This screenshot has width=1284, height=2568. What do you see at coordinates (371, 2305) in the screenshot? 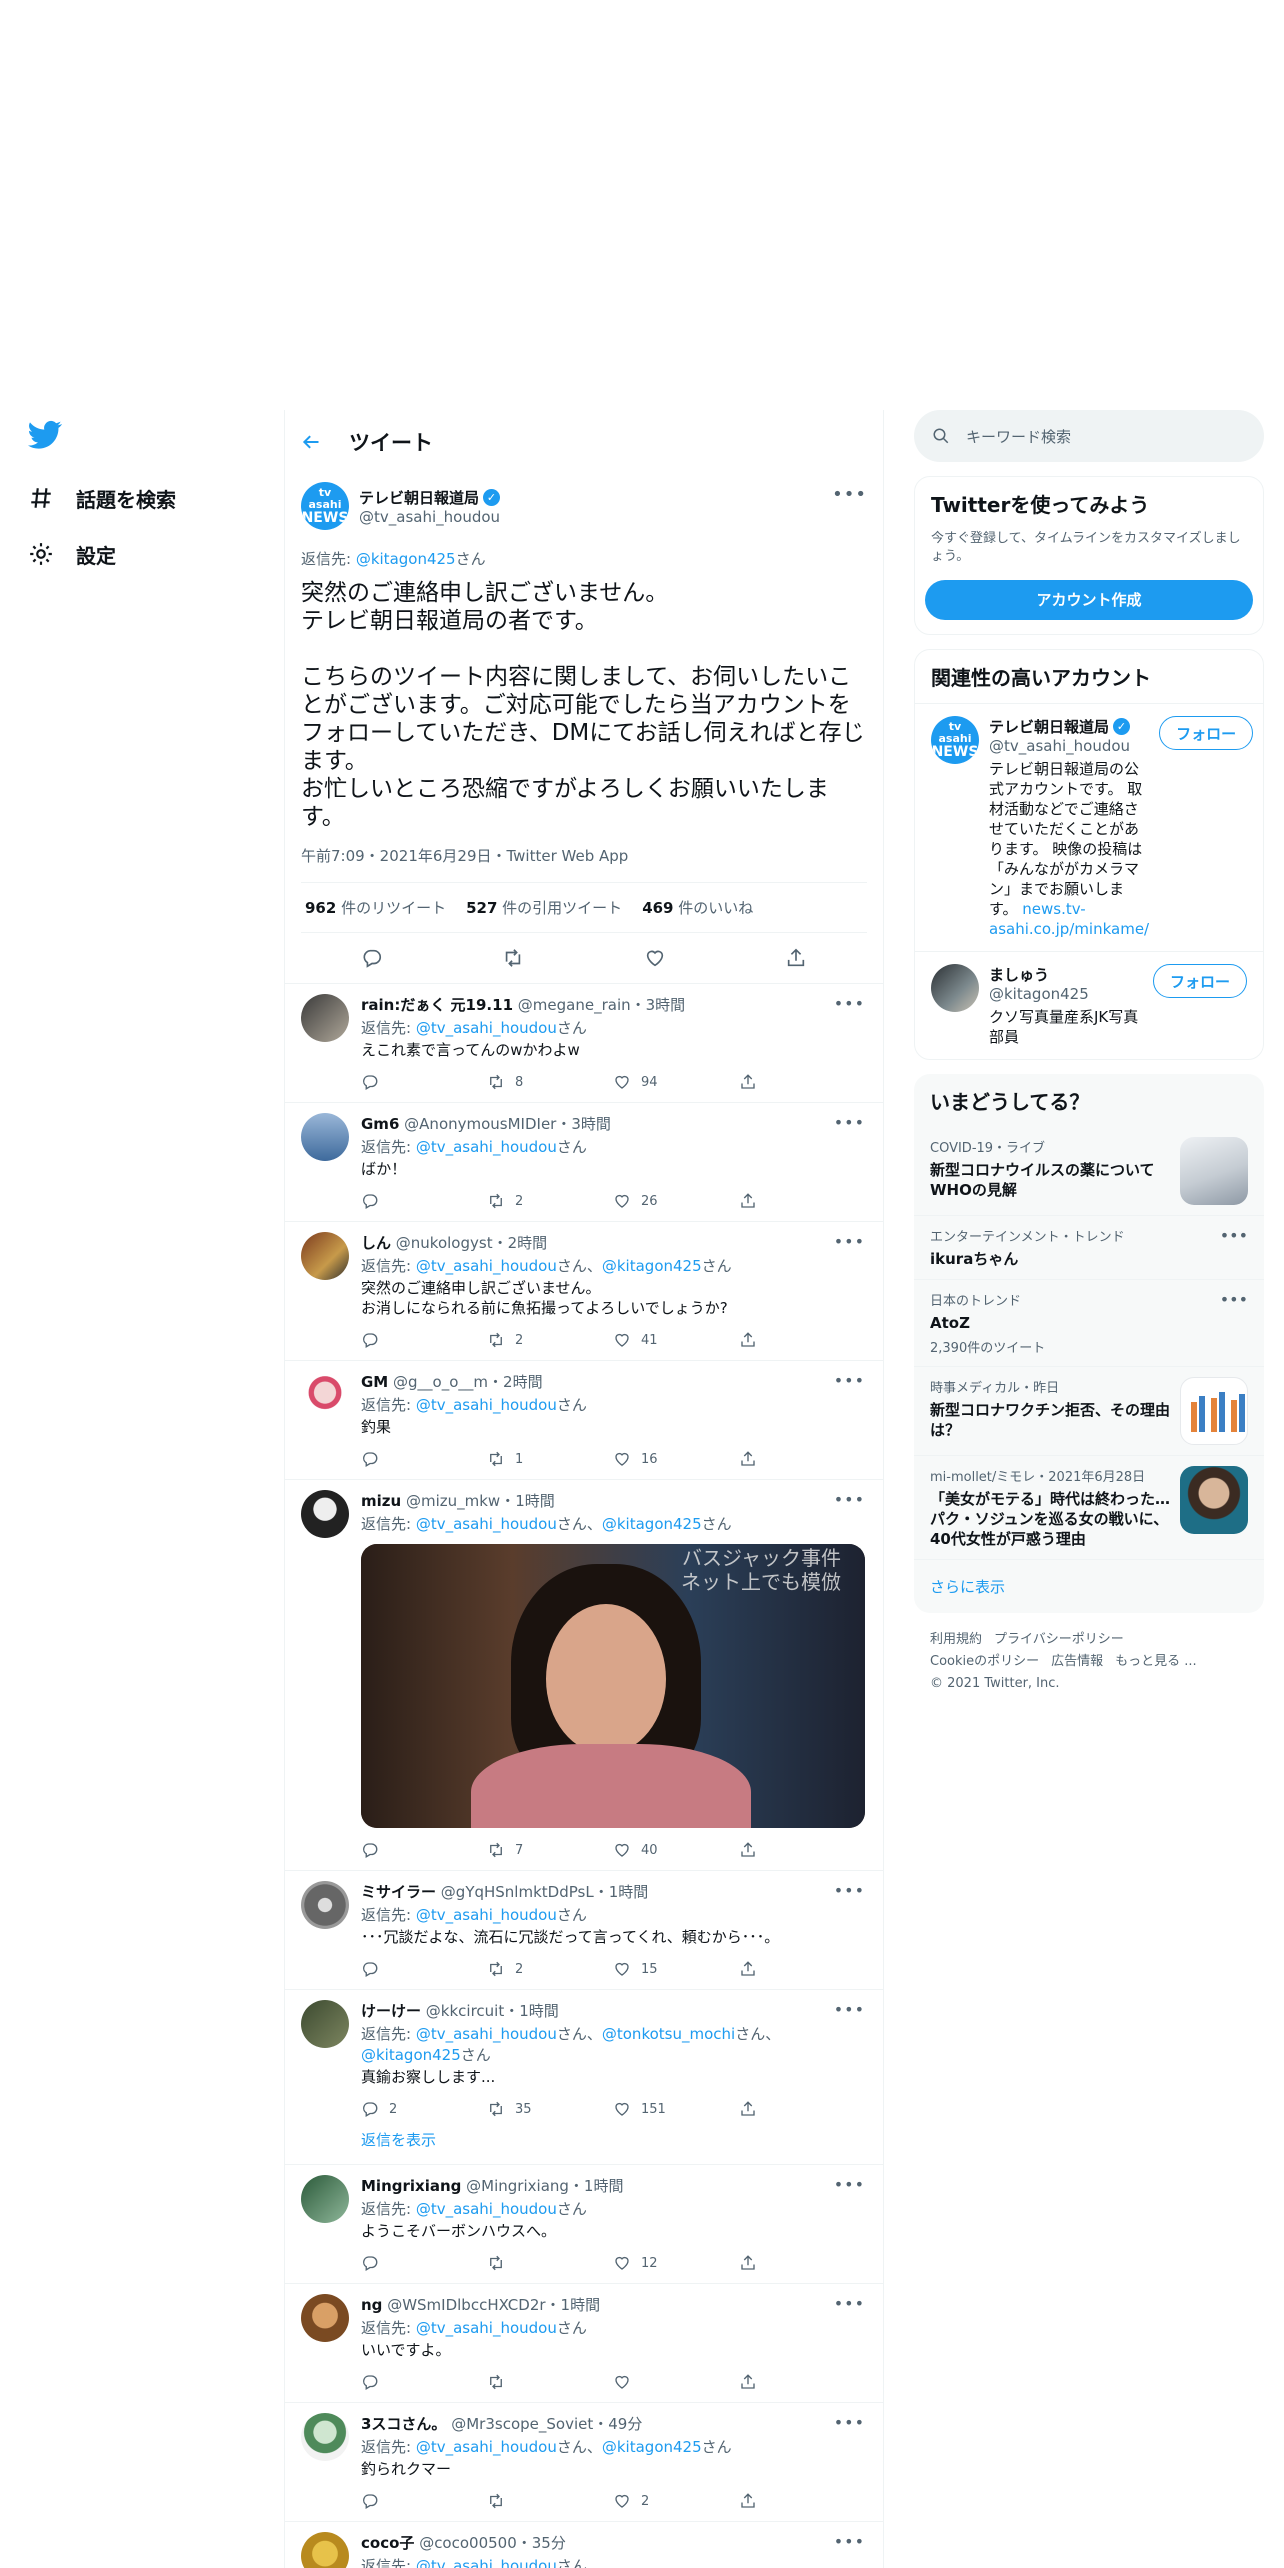
I see `reply-author-name: ng` at bounding box center [371, 2305].